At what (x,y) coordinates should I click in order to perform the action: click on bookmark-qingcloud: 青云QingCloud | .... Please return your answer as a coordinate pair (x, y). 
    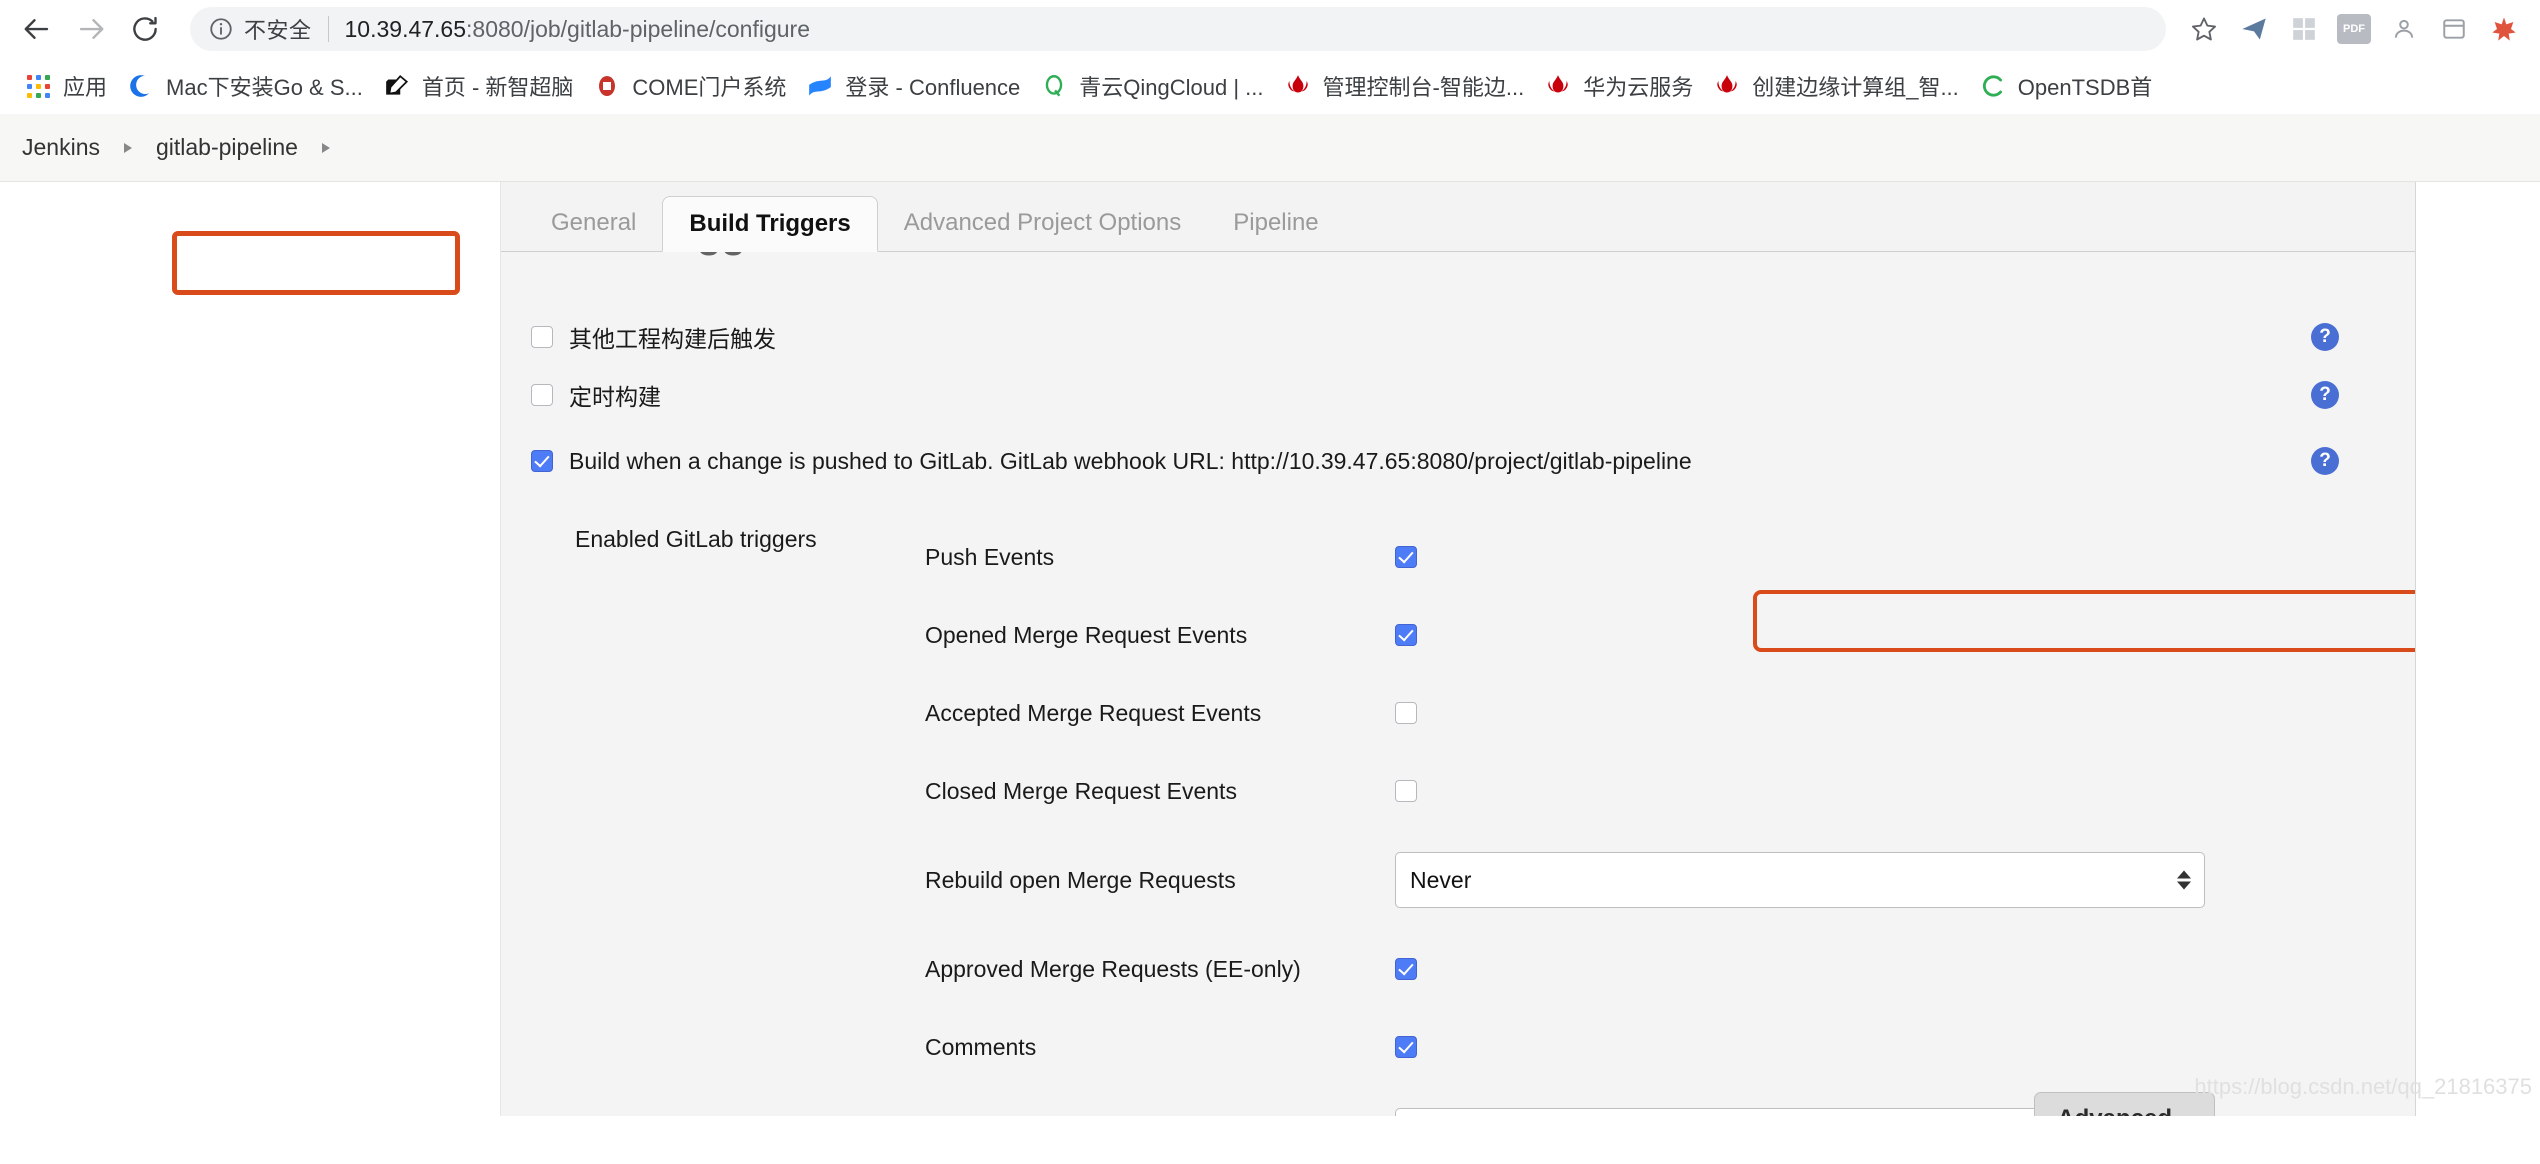
    Looking at the image, I should click on (1151, 86).